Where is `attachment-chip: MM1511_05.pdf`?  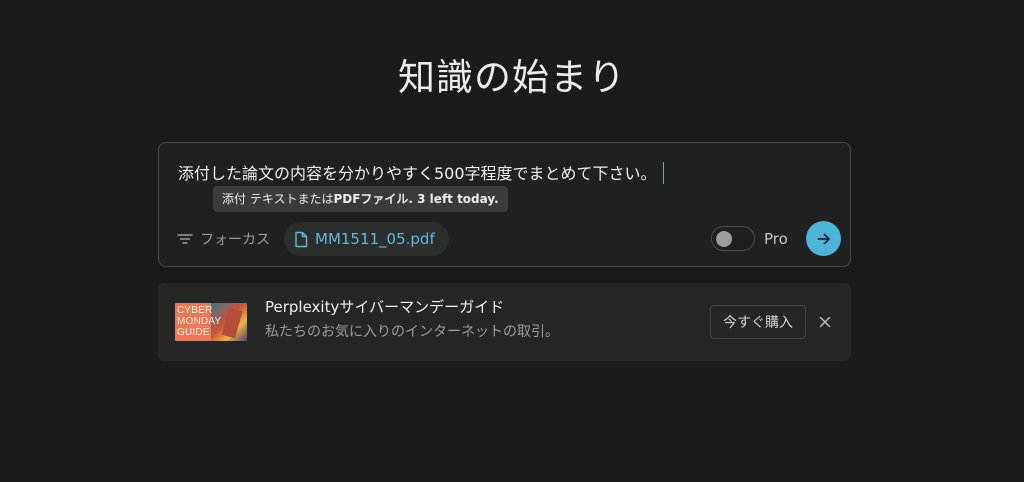
attachment-chip: MM1511_05.pdf is located at coordinates (366, 239).